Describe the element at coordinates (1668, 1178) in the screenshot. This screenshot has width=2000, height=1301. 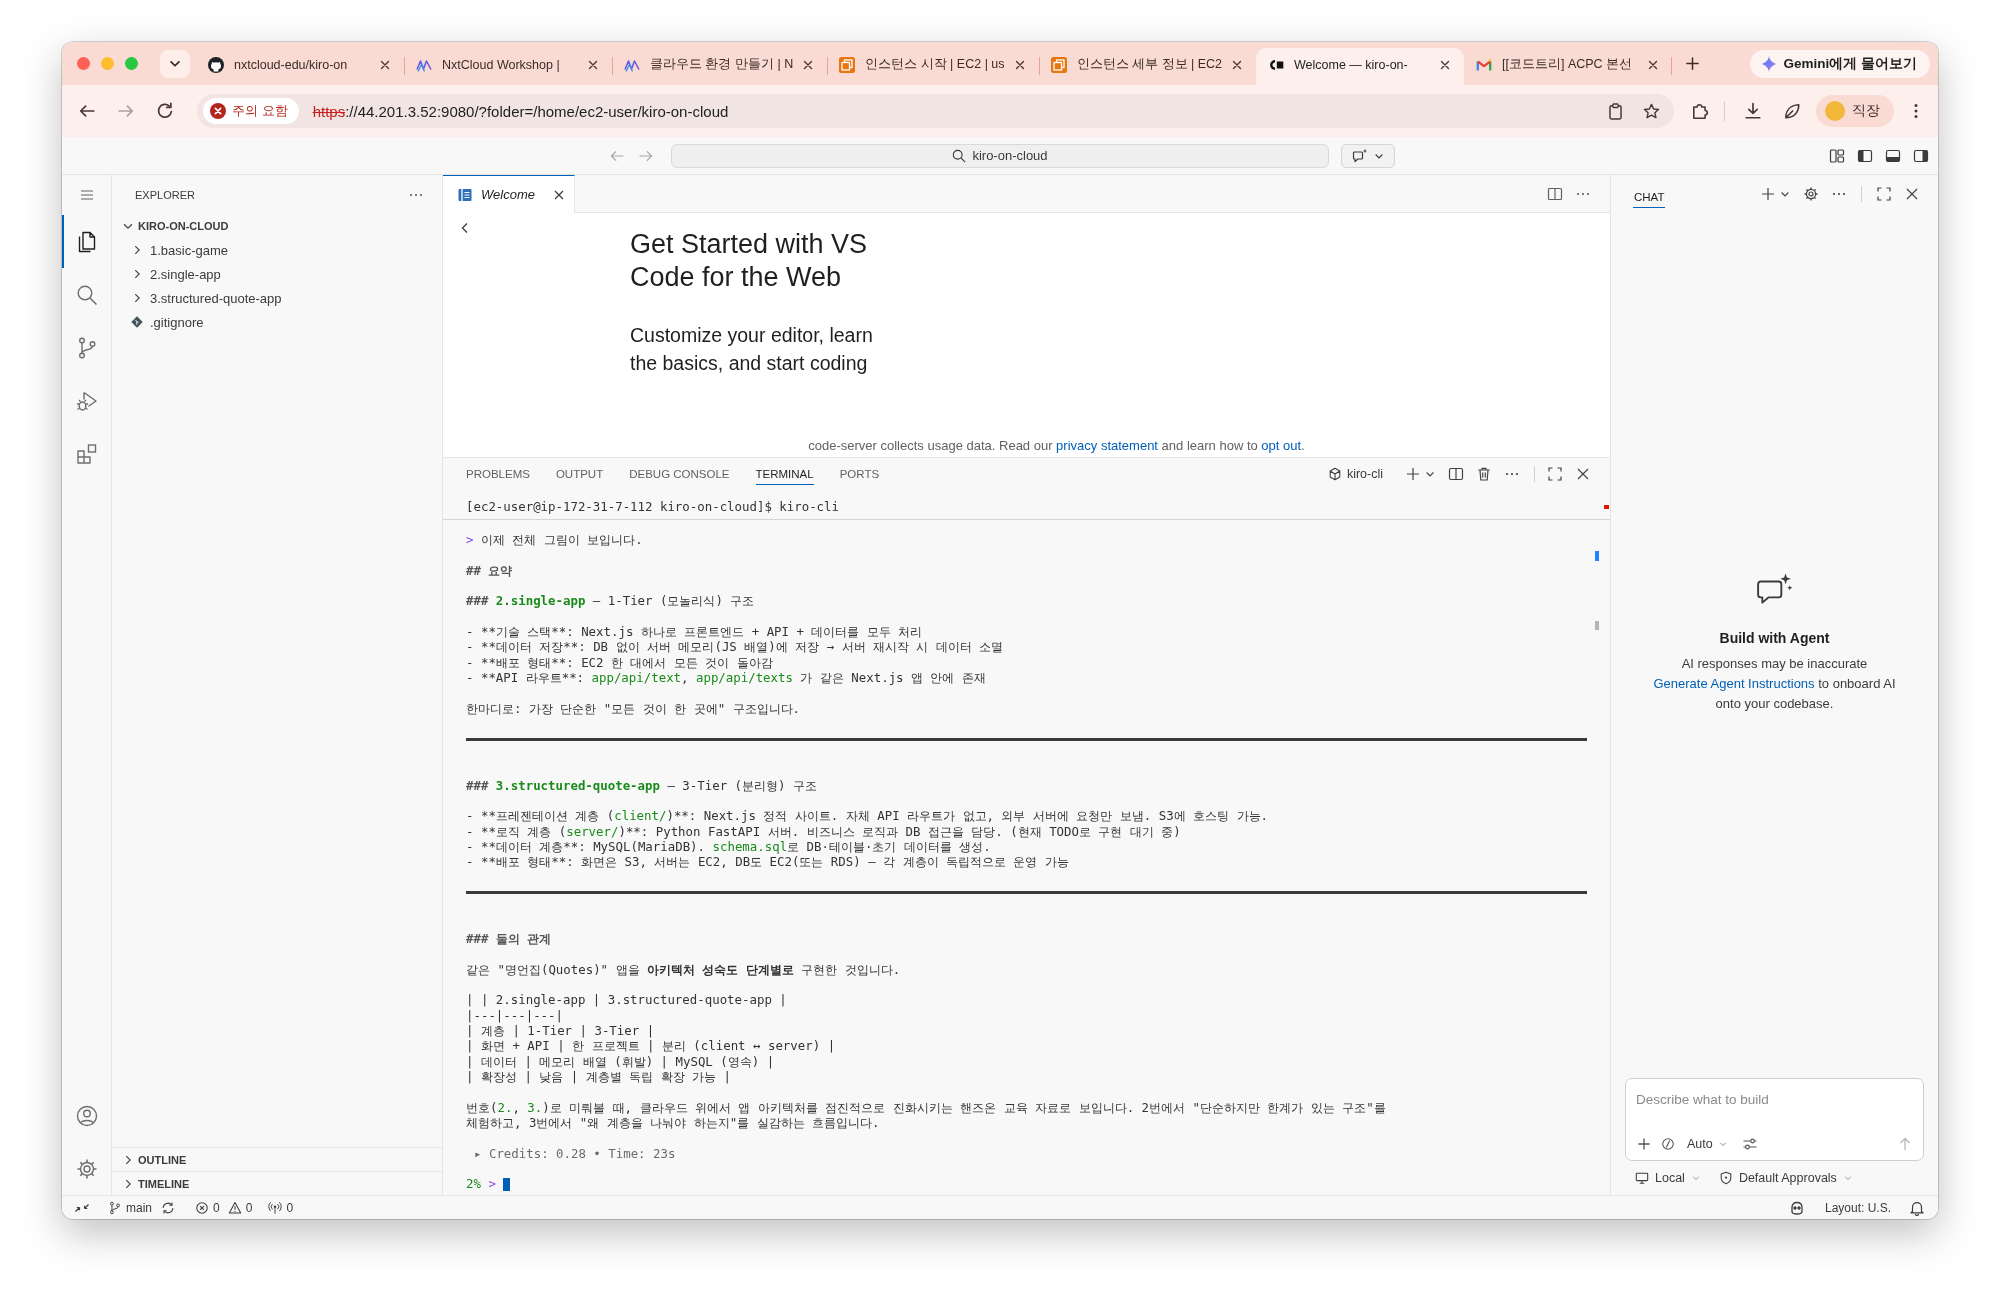
I see `target-picker: Local` at that location.